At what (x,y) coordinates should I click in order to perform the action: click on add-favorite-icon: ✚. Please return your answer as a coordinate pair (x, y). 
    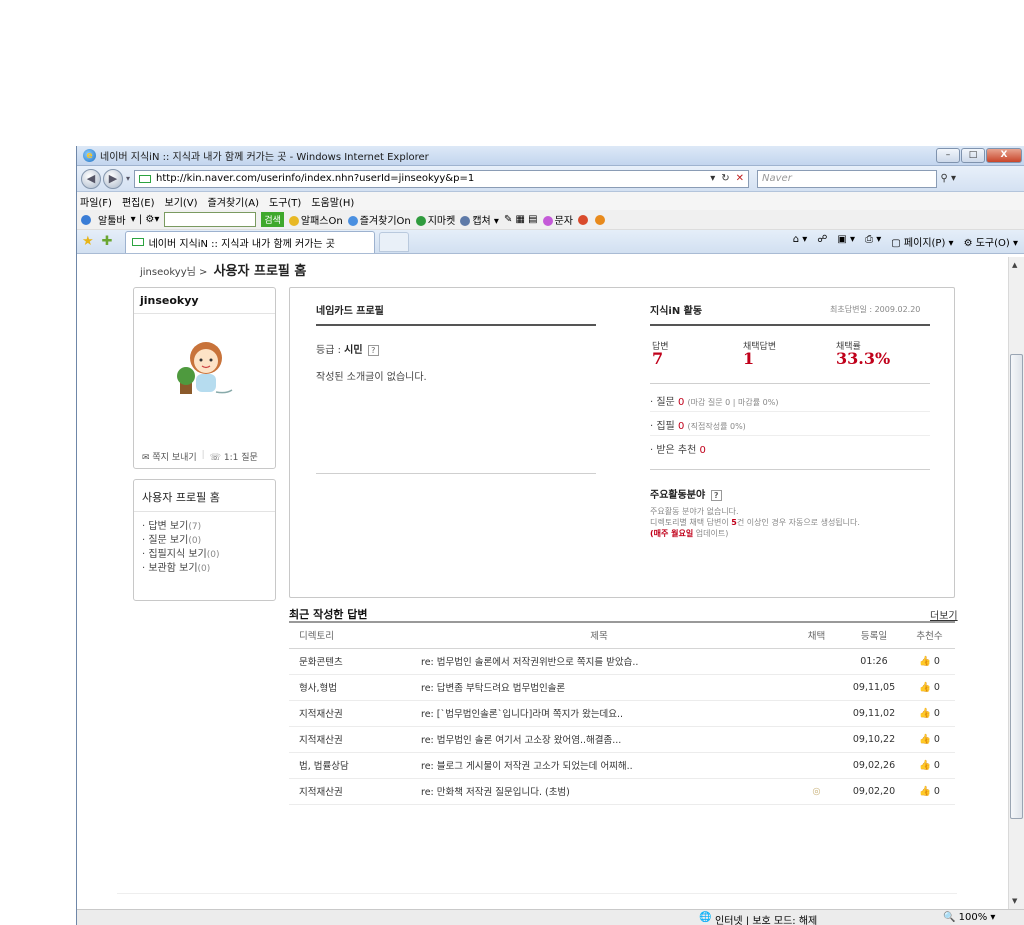
    Looking at the image, I should click on (107, 241).